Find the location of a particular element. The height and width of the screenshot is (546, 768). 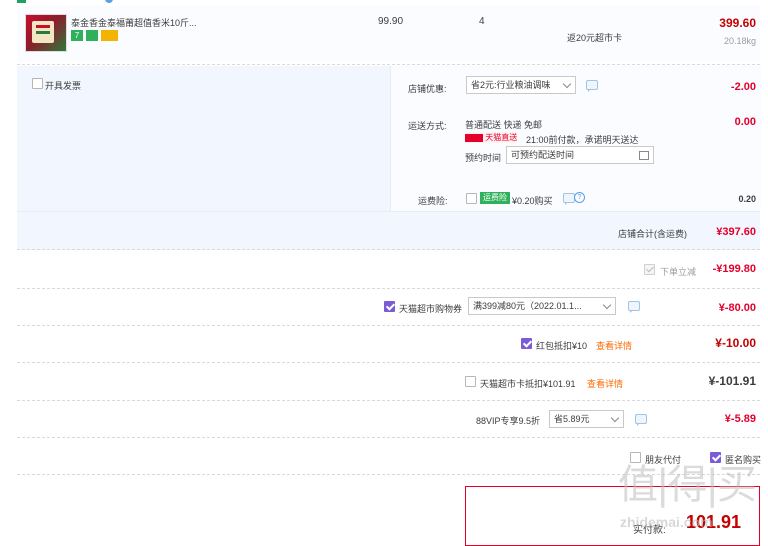

insurance-label: 运费险: is located at coordinates (433, 201).